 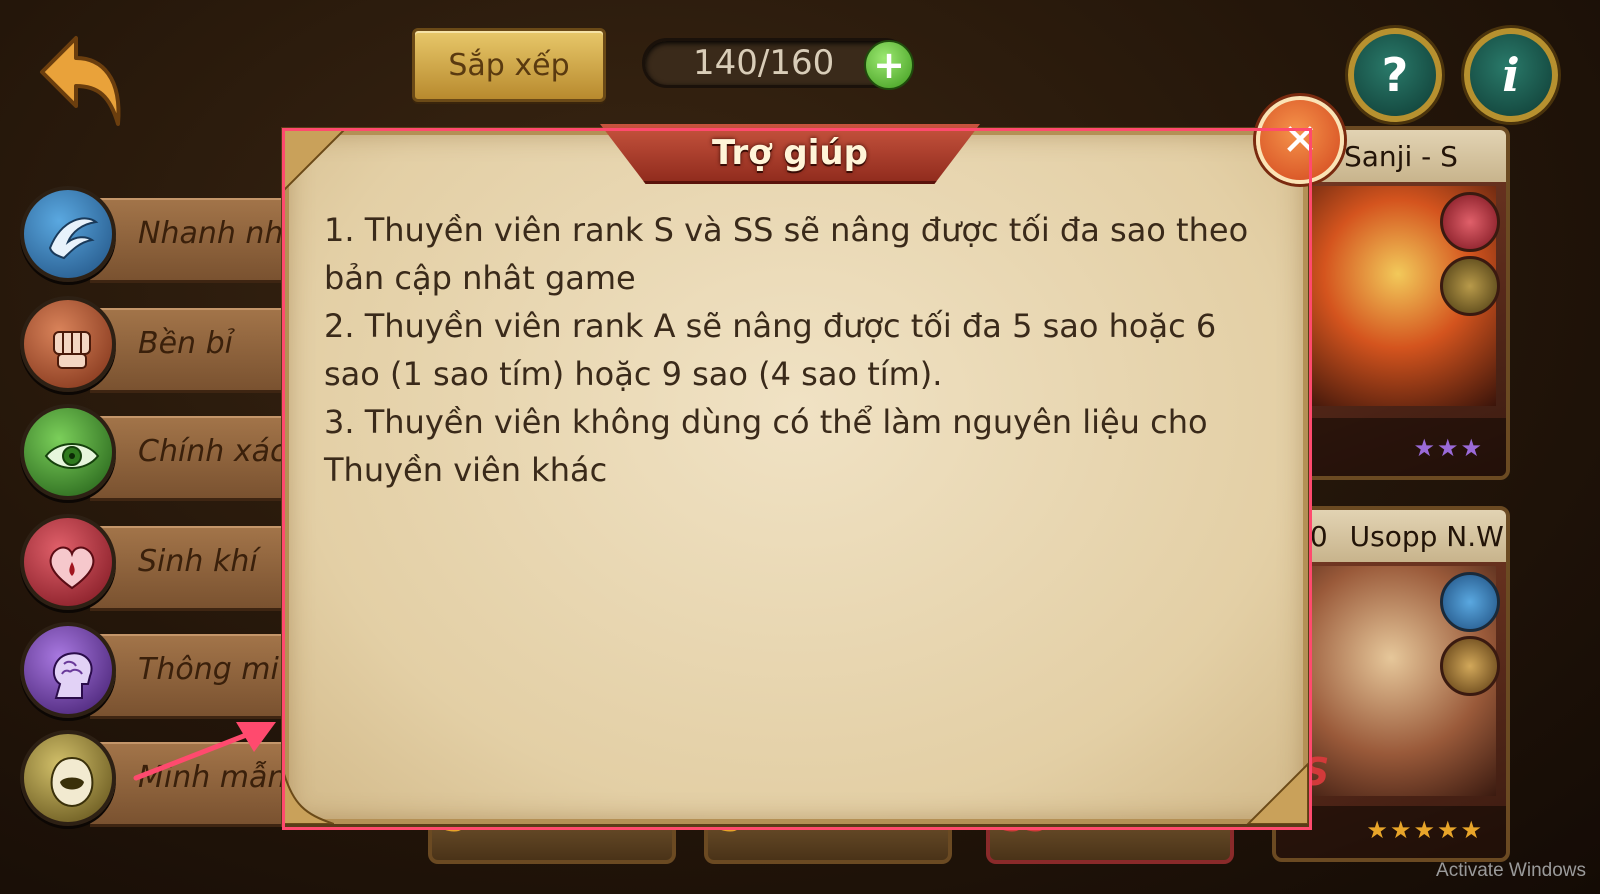 What do you see at coordinates (1448, 448) in the screenshot?
I see `star-rating: ★★★` at bounding box center [1448, 448].